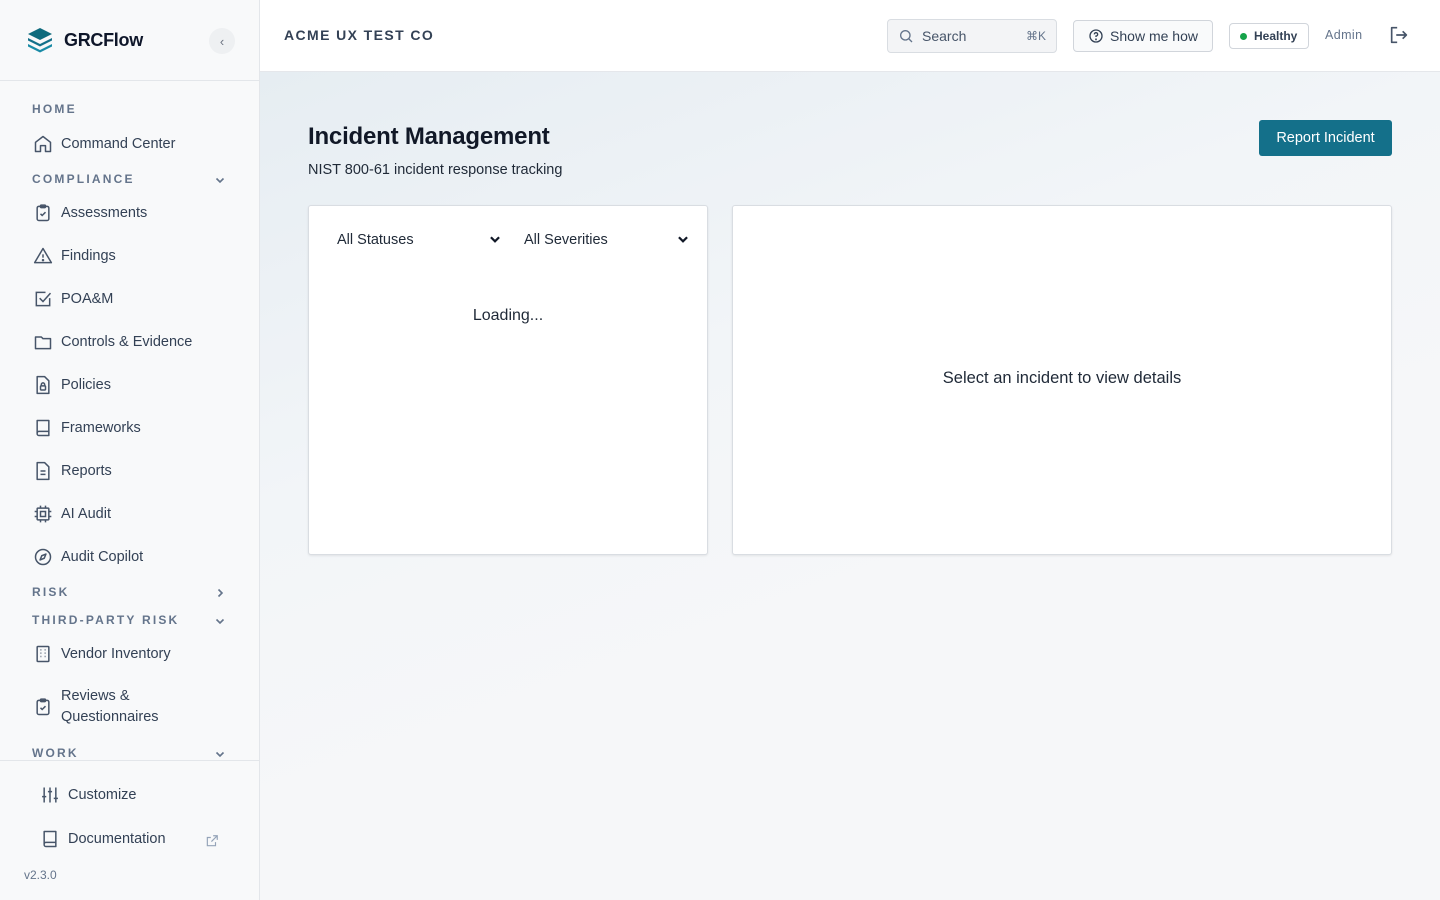 The image size is (1440, 900). Describe the element at coordinates (110, 706) in the screenshot. I see `sidebar-item-label: Reviews & Questionnaires` at that location.